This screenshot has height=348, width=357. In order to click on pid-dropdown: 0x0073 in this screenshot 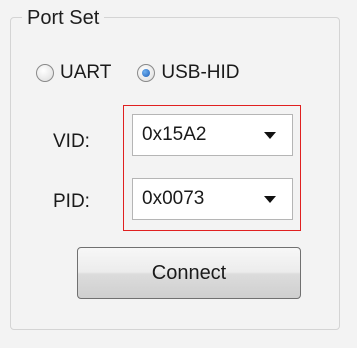, I will do `click(212, 199)`.